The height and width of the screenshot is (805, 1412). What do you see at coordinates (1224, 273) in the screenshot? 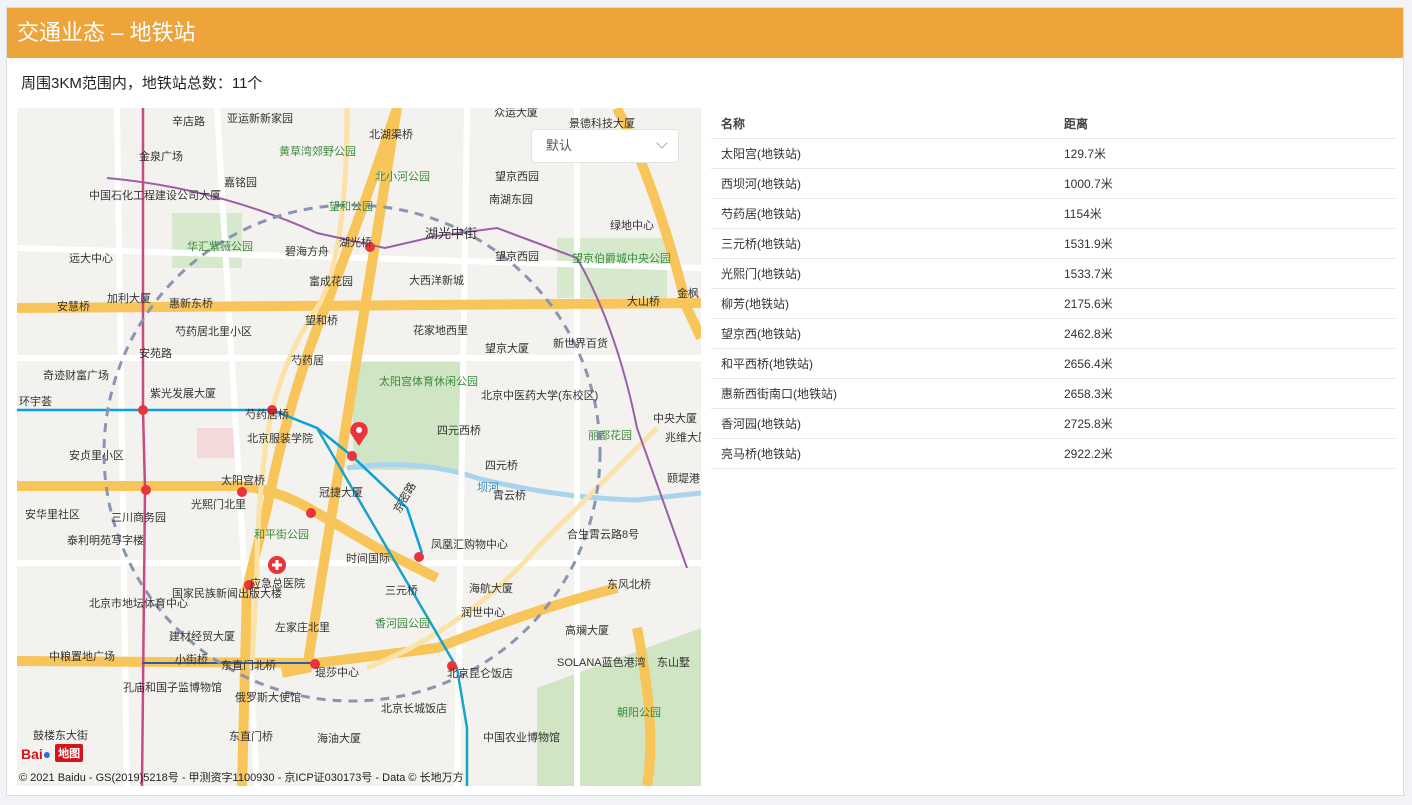
I see `station-distance-cell: 1533.7米` at bounding box center [1224, 273].